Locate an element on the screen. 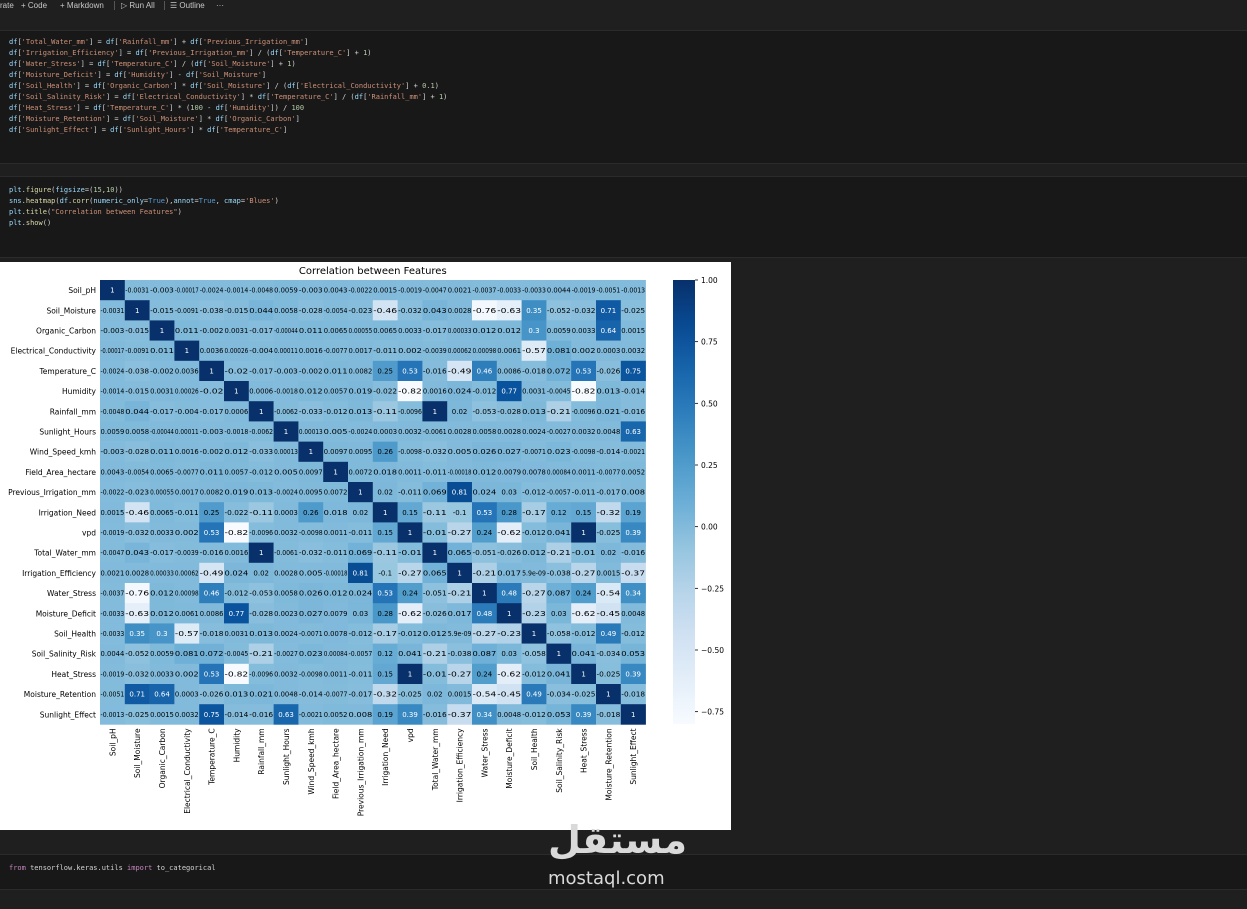 The width and height of the screenshot is (1247, 909). cell-annotation: -0.37 is located at coordinates (633, 573).